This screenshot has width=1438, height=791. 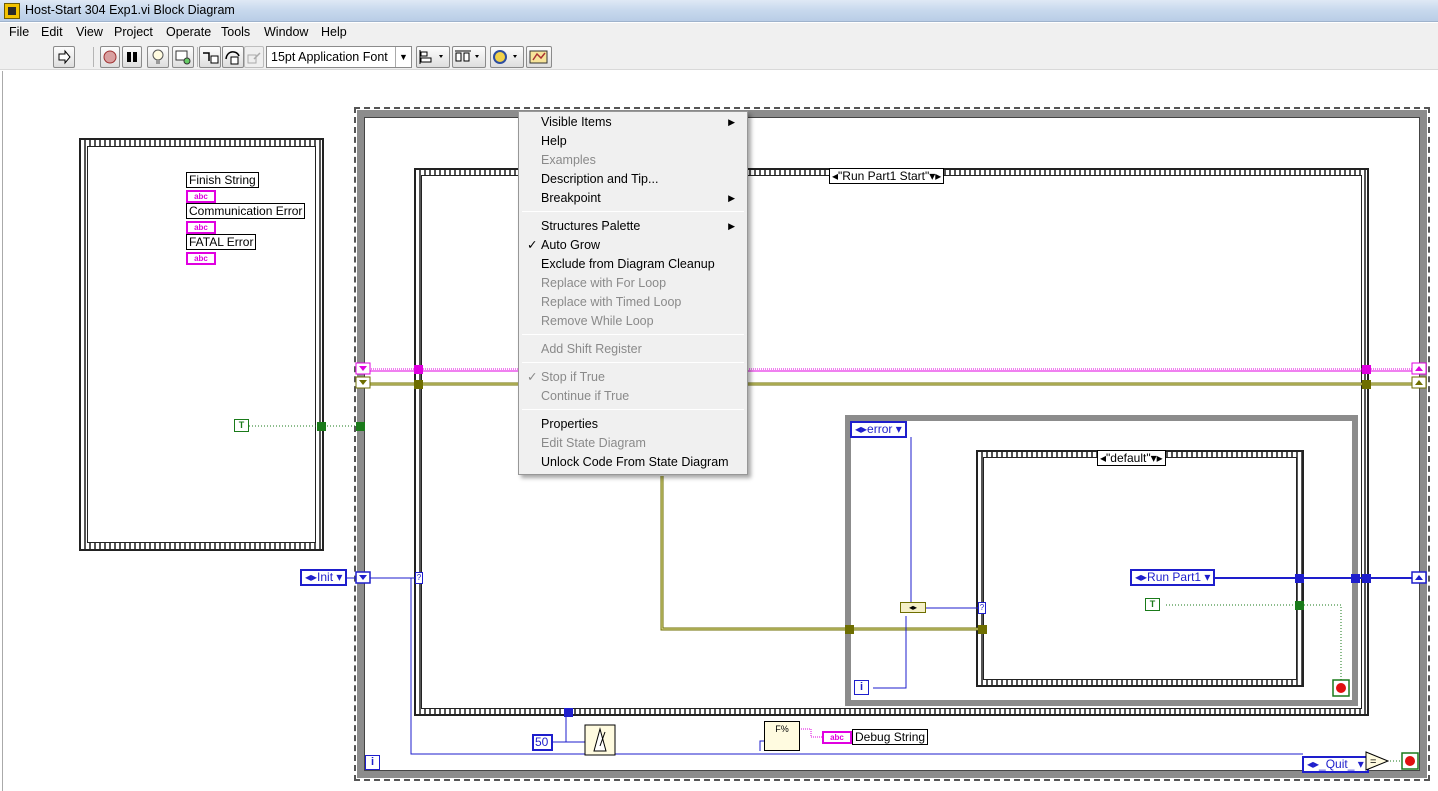 I want to click on step-over-icon, so click(x=232, y=58).